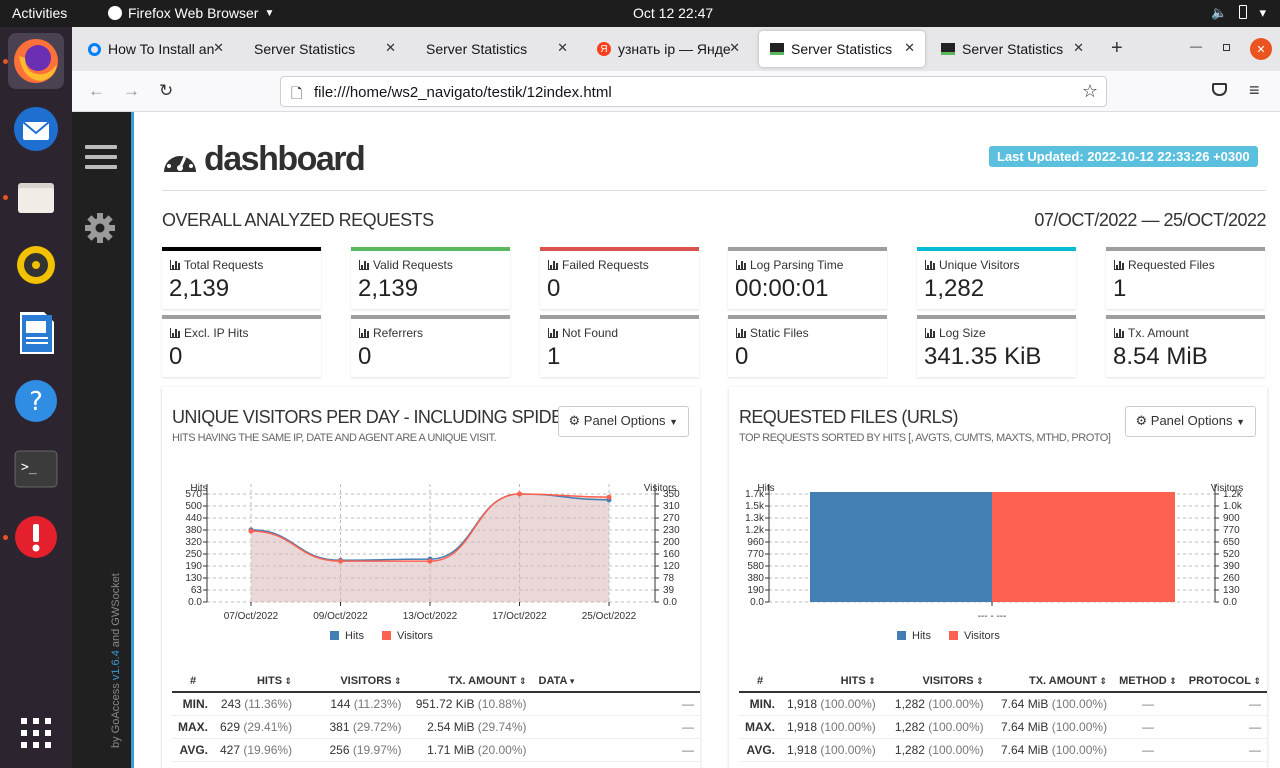  What do you see at coordinates (1117, 48) in the screenshot?
I see `new-tab-button: +` at bounding box center [1117, 48].